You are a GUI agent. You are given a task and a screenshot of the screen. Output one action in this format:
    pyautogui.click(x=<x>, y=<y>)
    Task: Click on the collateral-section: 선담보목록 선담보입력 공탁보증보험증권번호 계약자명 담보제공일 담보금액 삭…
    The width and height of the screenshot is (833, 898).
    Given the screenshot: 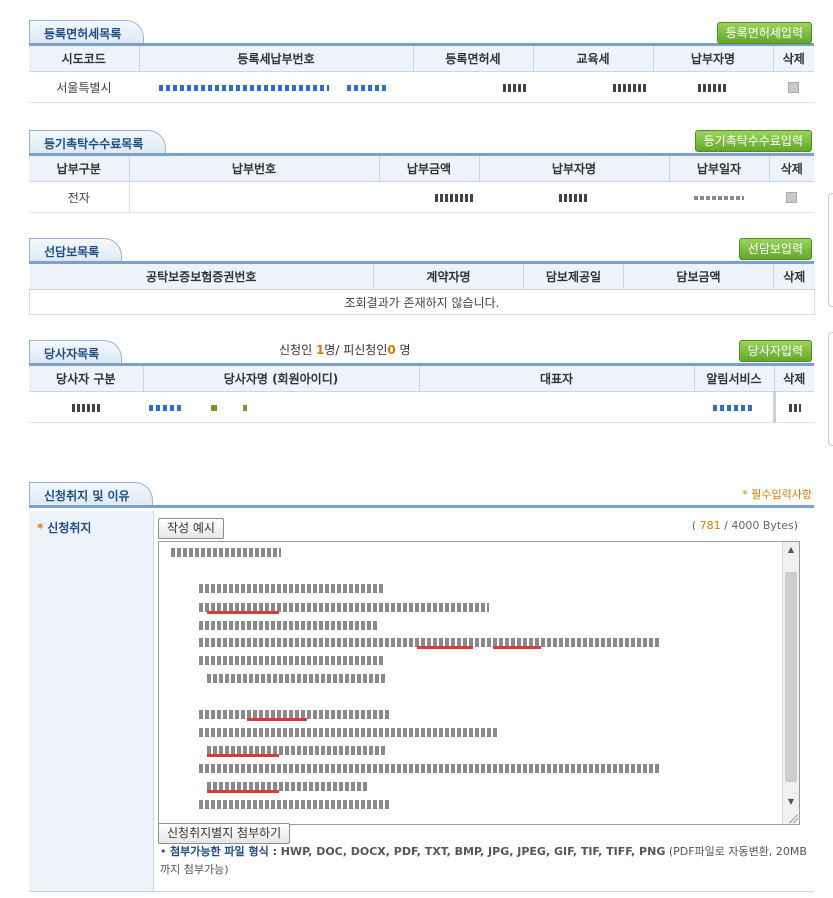 What is the action you would take?
    pyautogui.click(x=422, y=276)
    